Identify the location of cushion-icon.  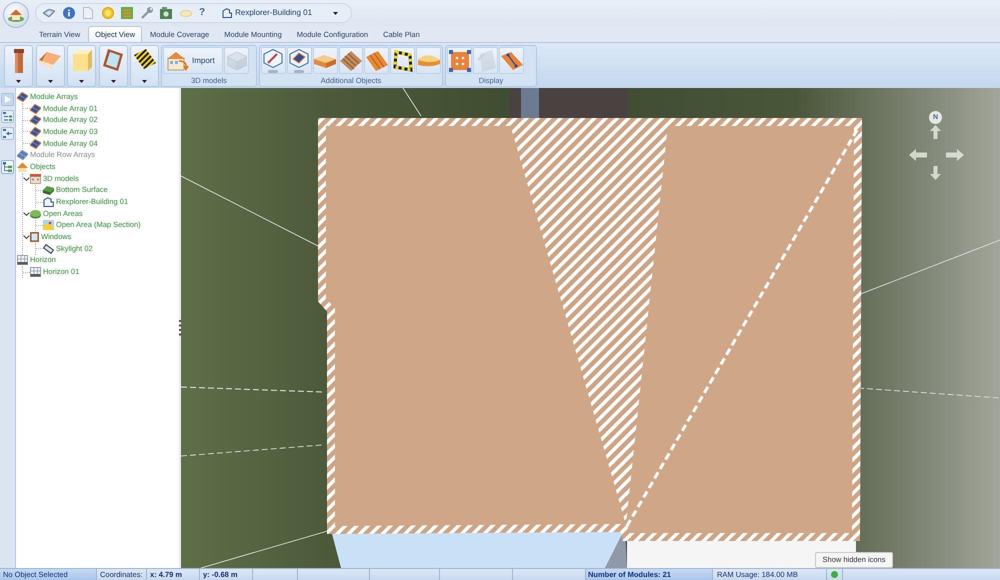
(429, 61).